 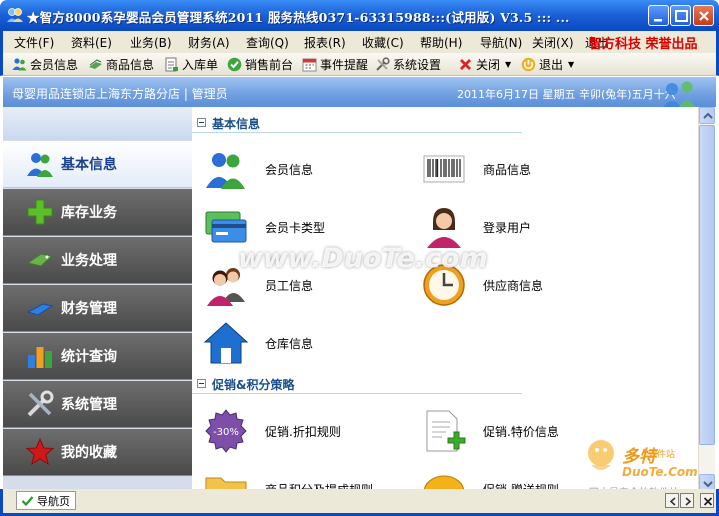 What do you see at coordinates (34, 42) in the screenshot?
I see `menu-file: 文件(F)` at bounding box center [34, 42].